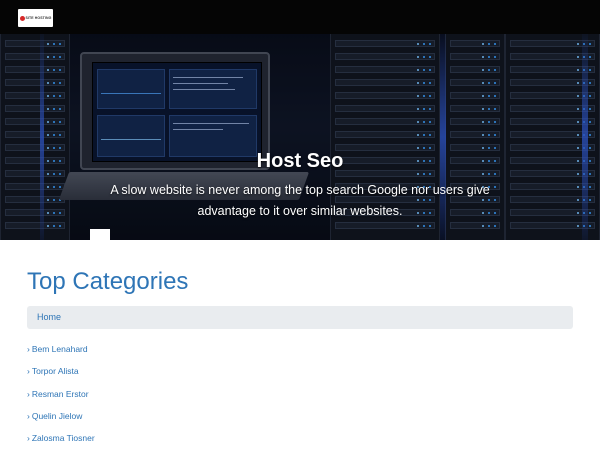 Image resolution: width=600 pixels, height=450 pixels. What do you see at coordinates (49, 317) in the screenshot?
I see `breadcrumb-home-link: Home` at bounding box center [49, 317].